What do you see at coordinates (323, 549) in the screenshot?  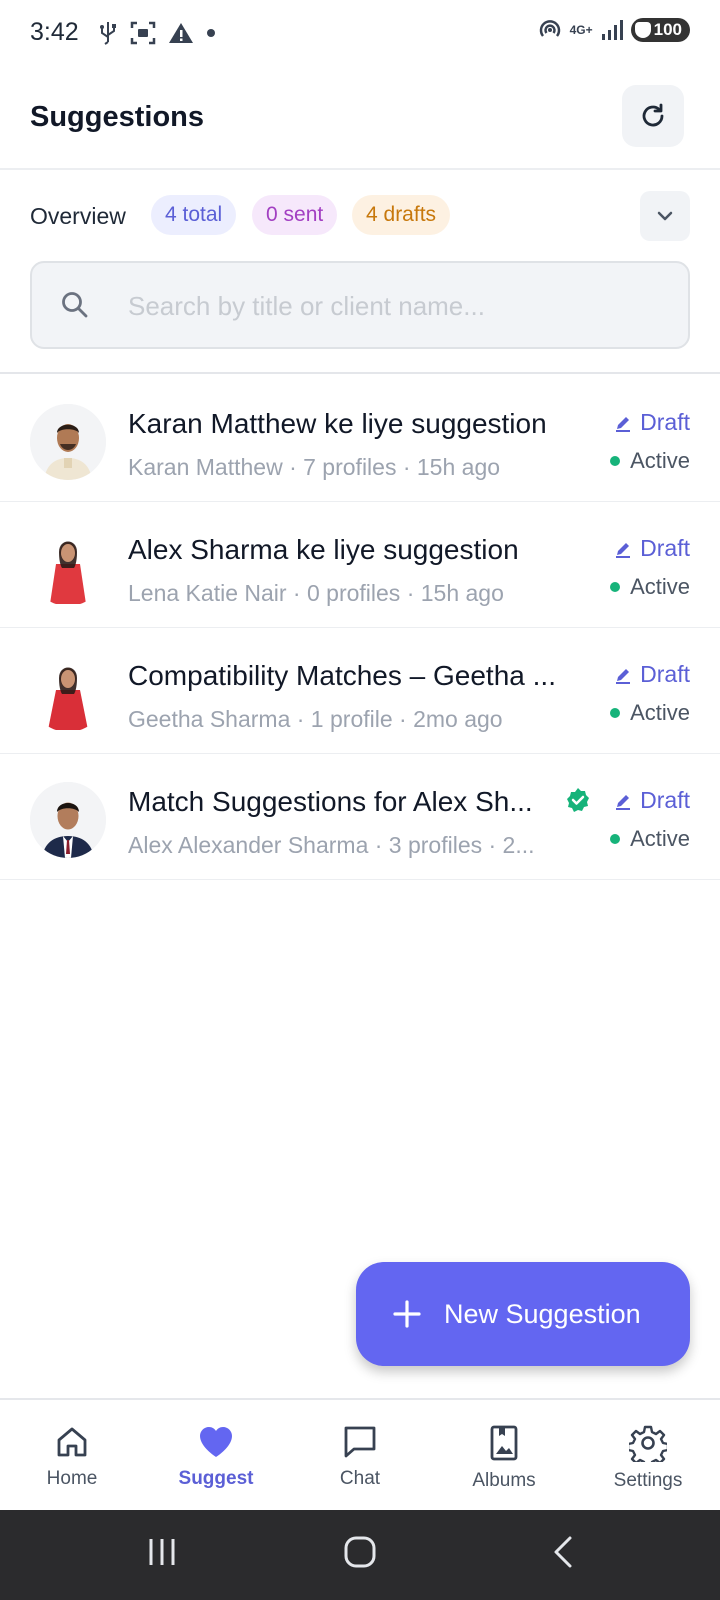 I see `suggestion-title: Alex Sharma ke liye suggestion` at bounding box center [323, 549].